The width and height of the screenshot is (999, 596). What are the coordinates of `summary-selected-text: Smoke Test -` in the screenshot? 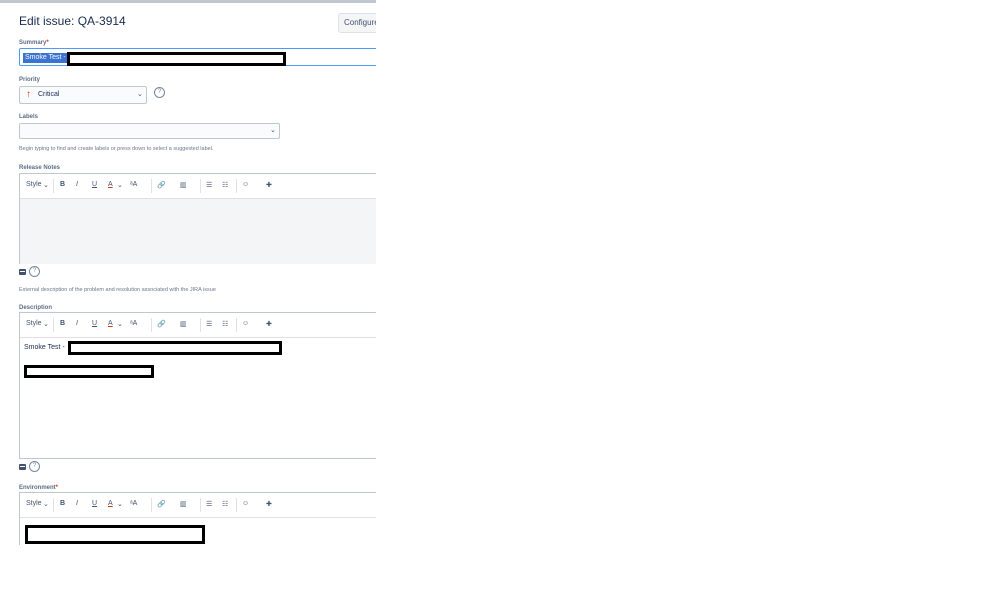 It's located at (45, 58).